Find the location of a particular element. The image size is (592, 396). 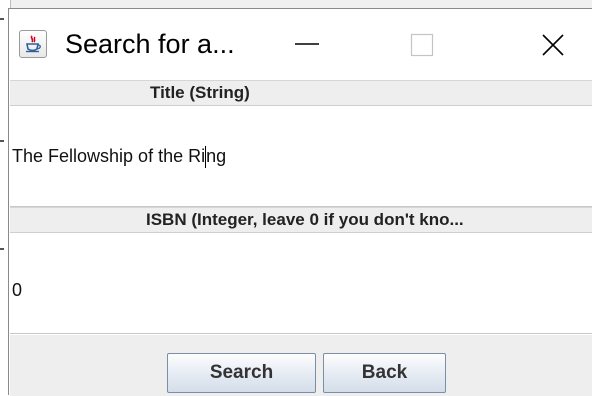

close-button is located at coordinates (553, 44).